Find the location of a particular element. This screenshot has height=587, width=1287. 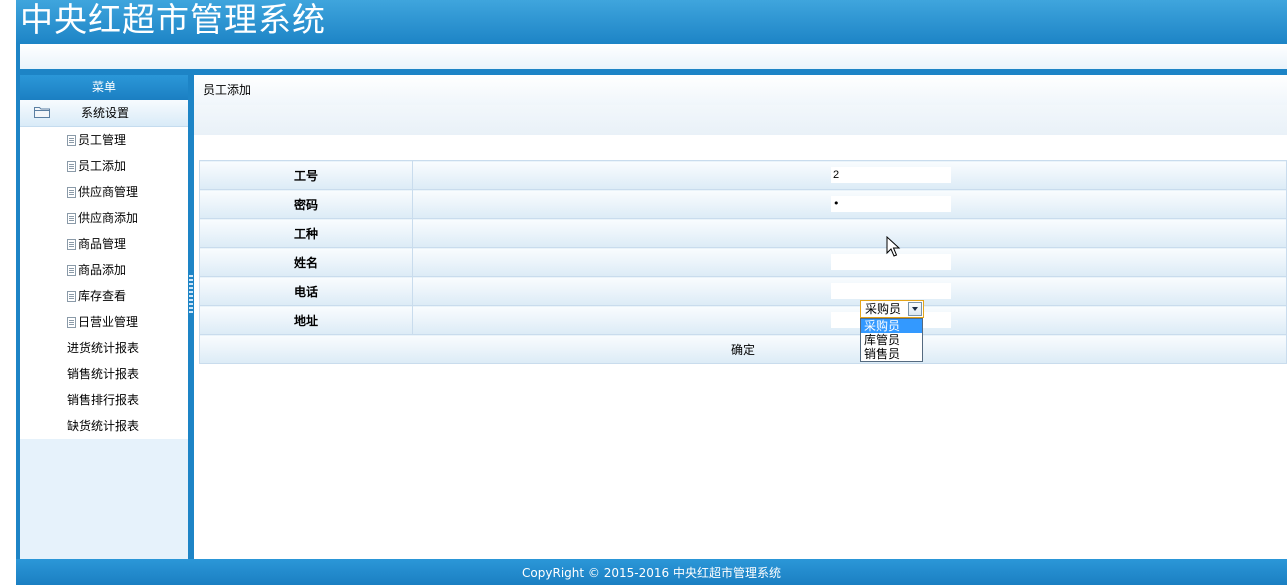

job-option-sales: 销售员 is located at coordinates (891, 354).